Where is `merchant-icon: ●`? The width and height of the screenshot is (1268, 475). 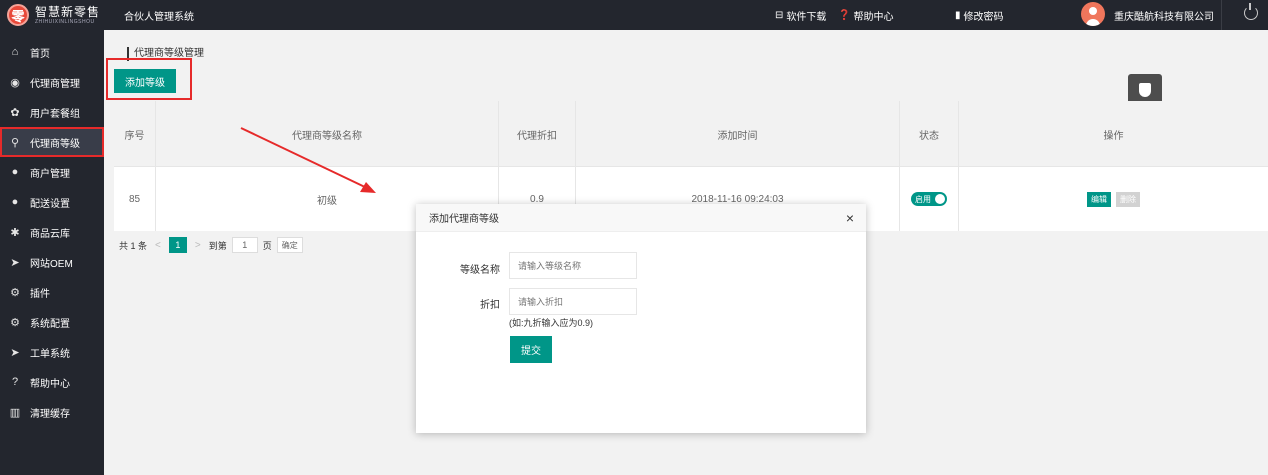
merchant-icon: ● is located at coordinates (15, 172).